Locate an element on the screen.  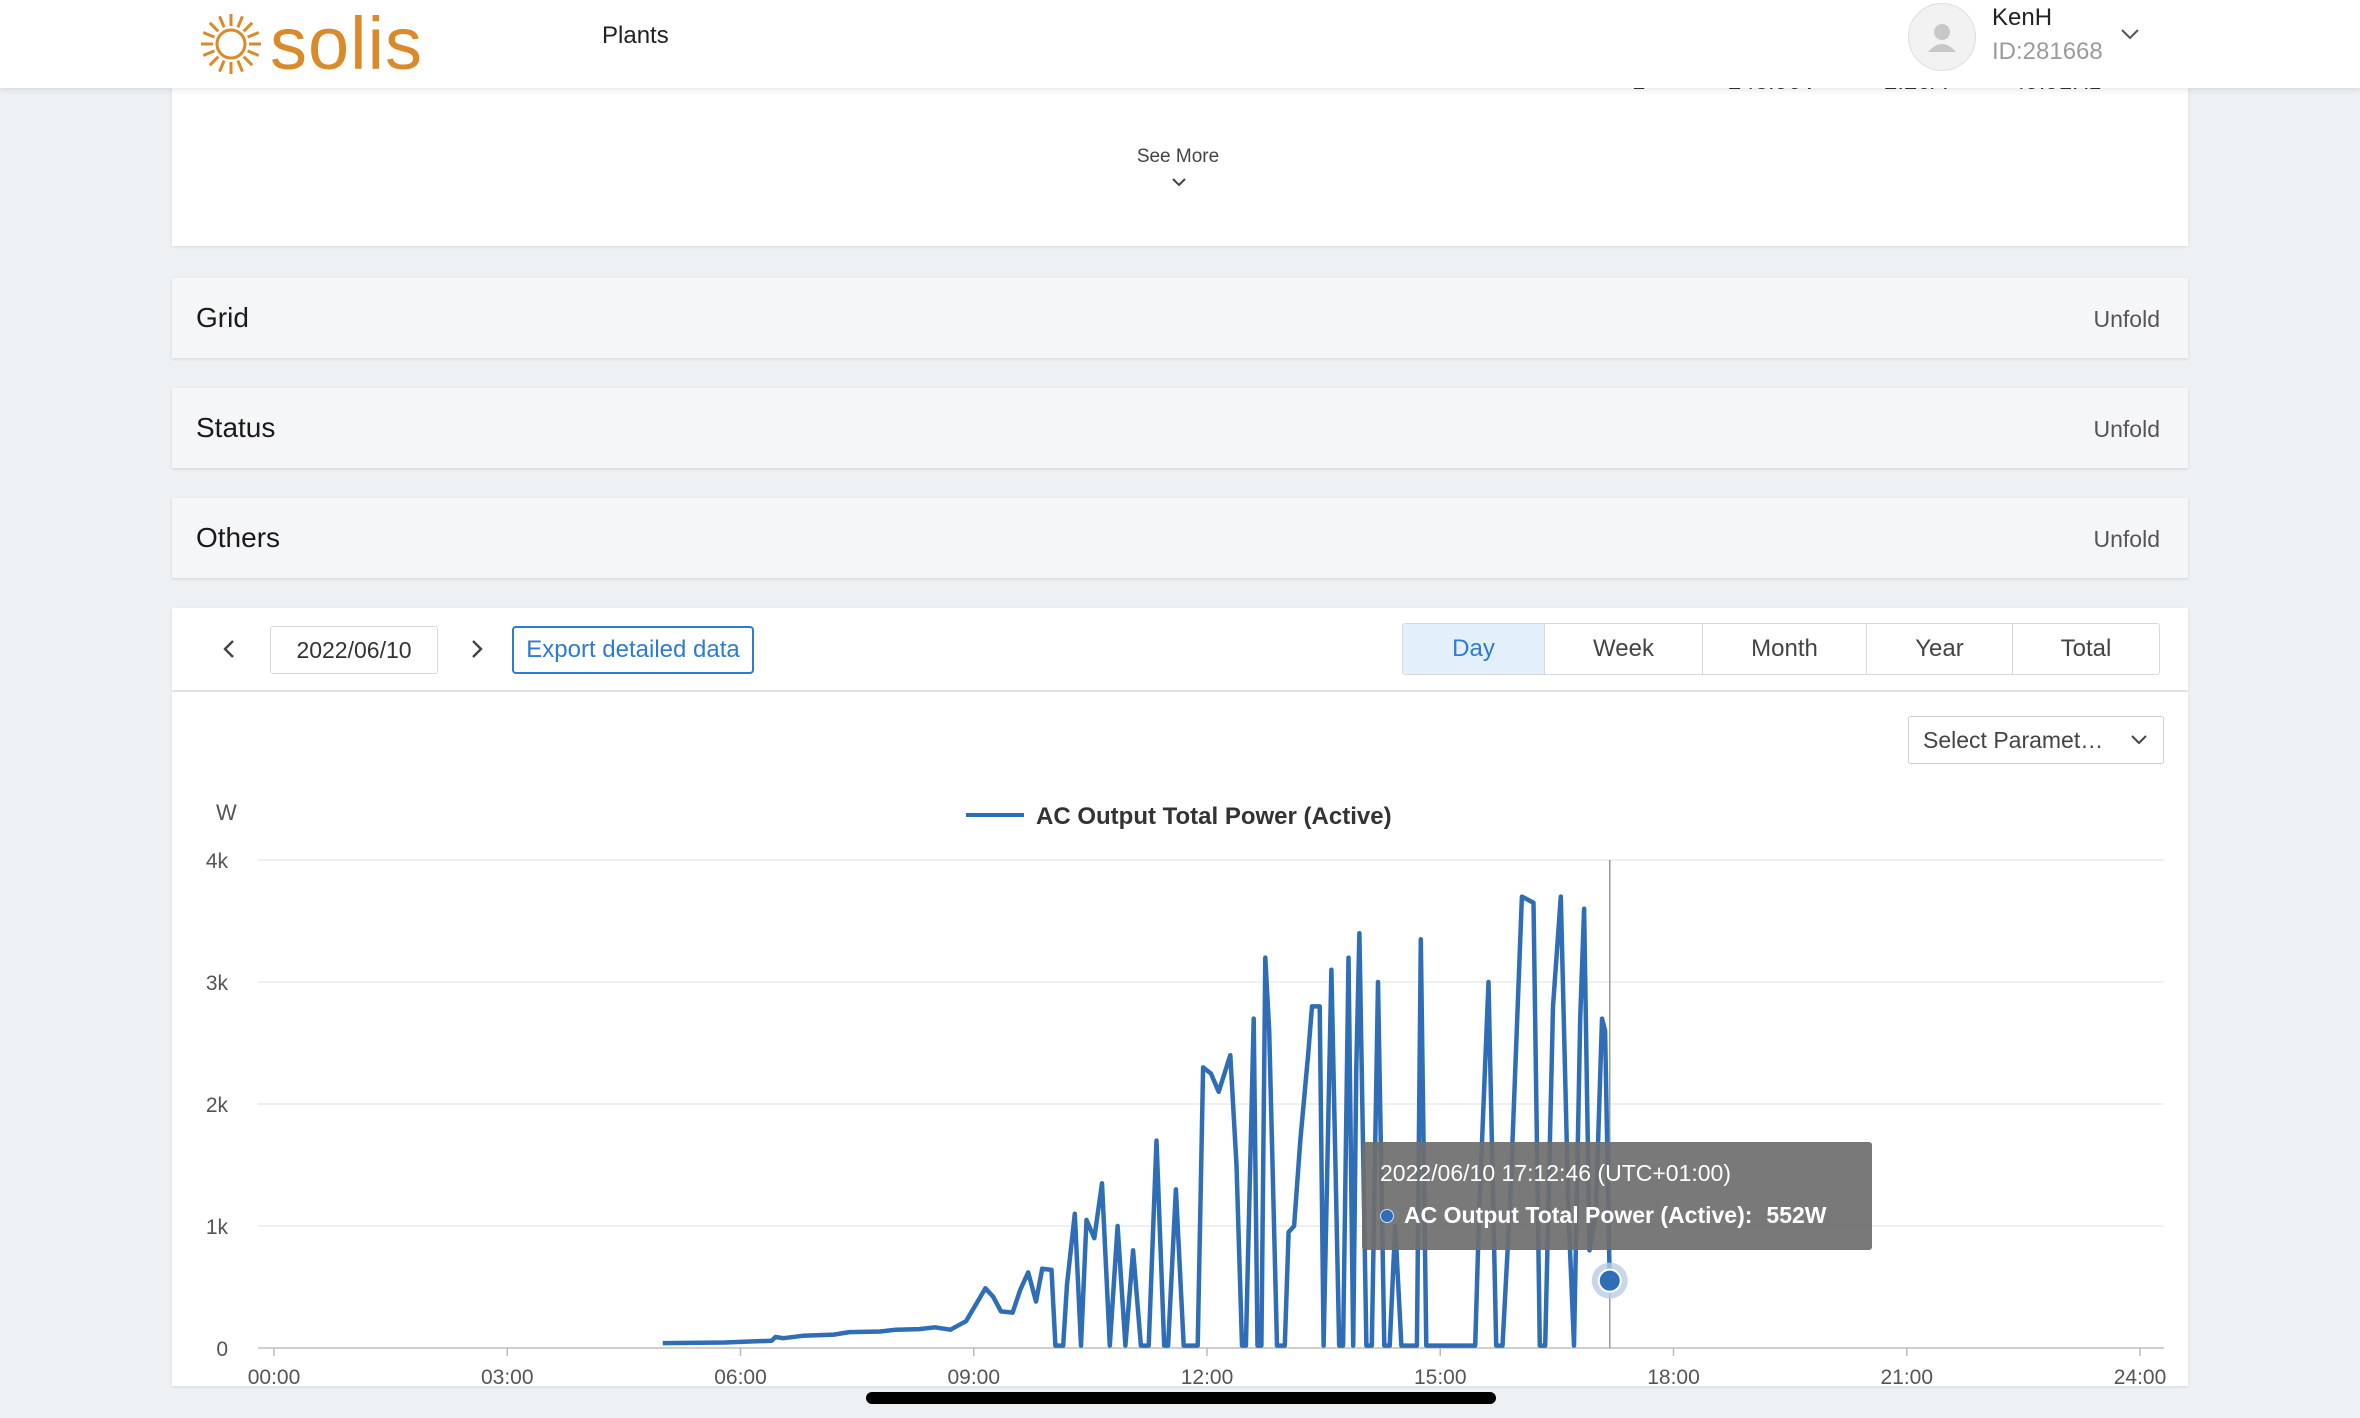
user-menu-chevron-down-icon is located at coordinates (2130, 34).